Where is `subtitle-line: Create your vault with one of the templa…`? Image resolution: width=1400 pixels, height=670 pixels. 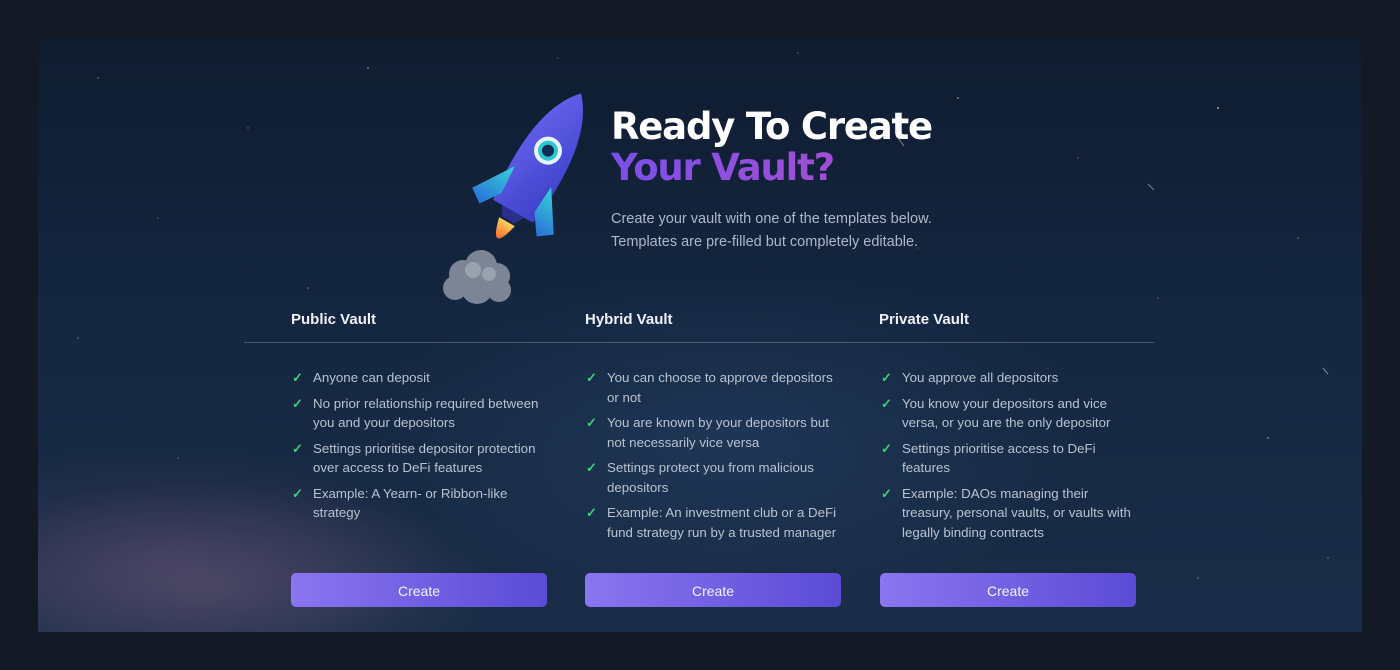
subtitle-line: Create your vault with one of the templa… is located at coordinates (771, 219).